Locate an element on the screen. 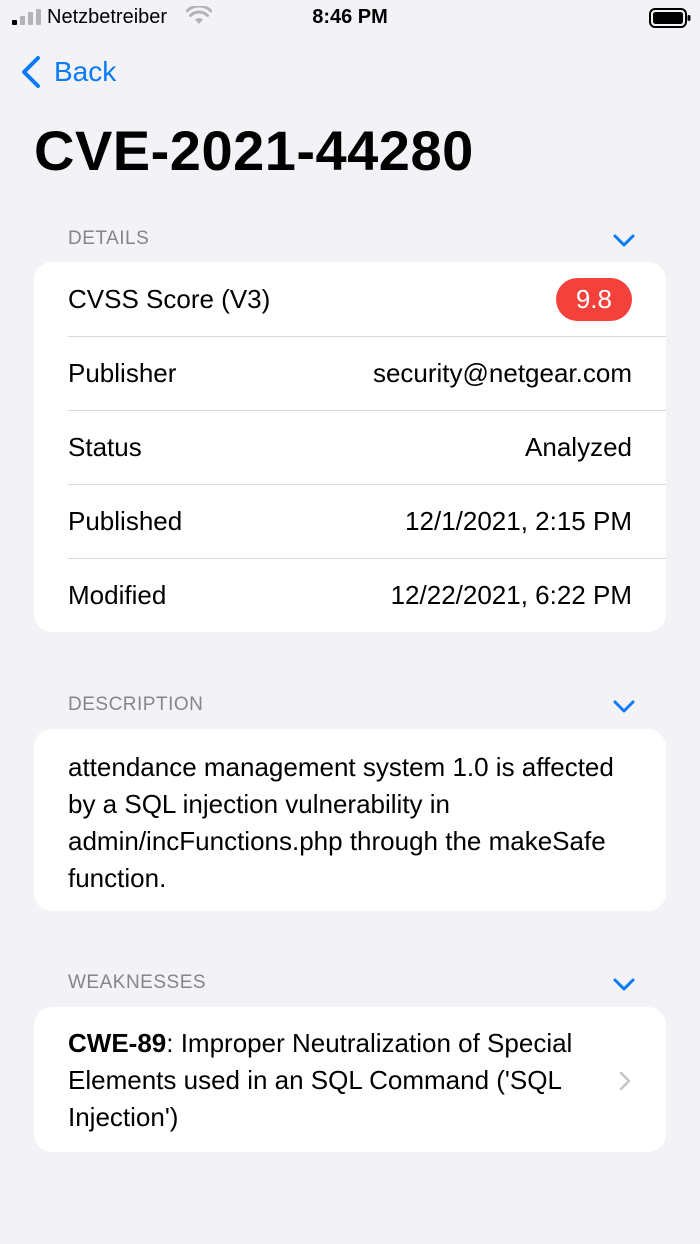 This screenshot has width=700, height=1244. page-title: CVE-2021-44280 is located at coordinates (254, 150).